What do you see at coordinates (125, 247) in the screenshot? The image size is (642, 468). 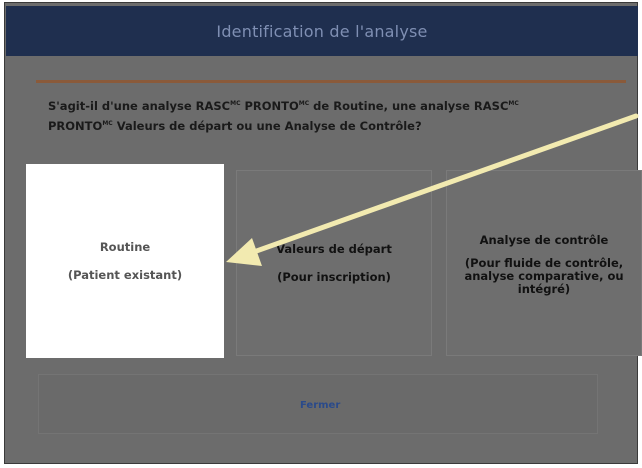 I see `routine-option-title: Routine` at bounding box center [125, 247].